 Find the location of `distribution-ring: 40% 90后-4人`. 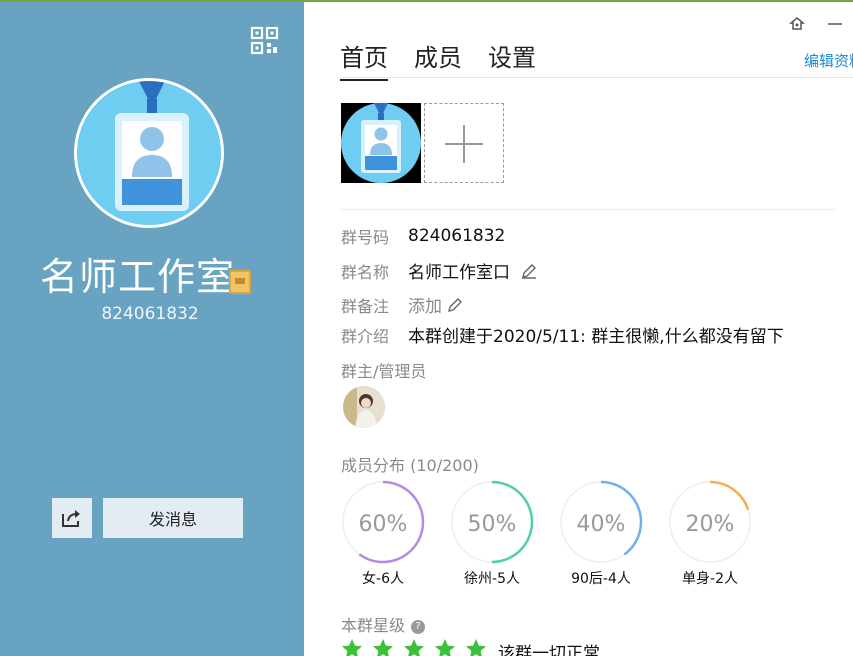

distribution-ring: 40% 90后-4人 is located at coordinates (601, 534).